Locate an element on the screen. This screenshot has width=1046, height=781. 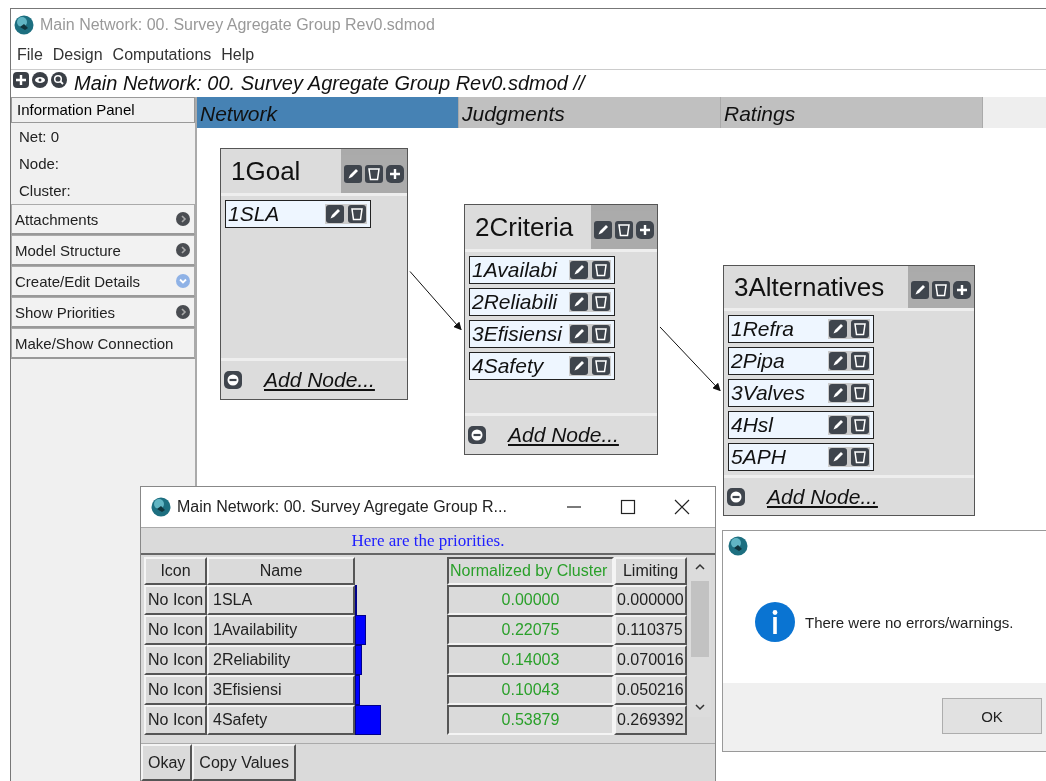
accordion-section: Create/Edit Details is located at coordinates (103, 281).